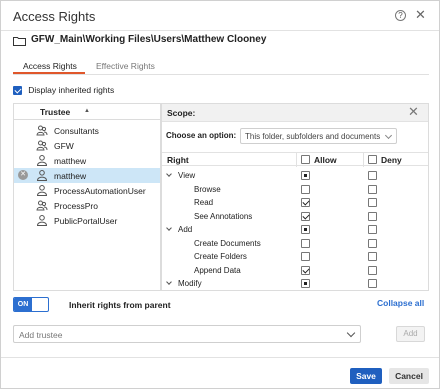 The height and width of the screenshot is (389, 440). Describe the element at coordinates (54, 16) in the screenshot. I see `dialog-title: Access Rights` at that location.